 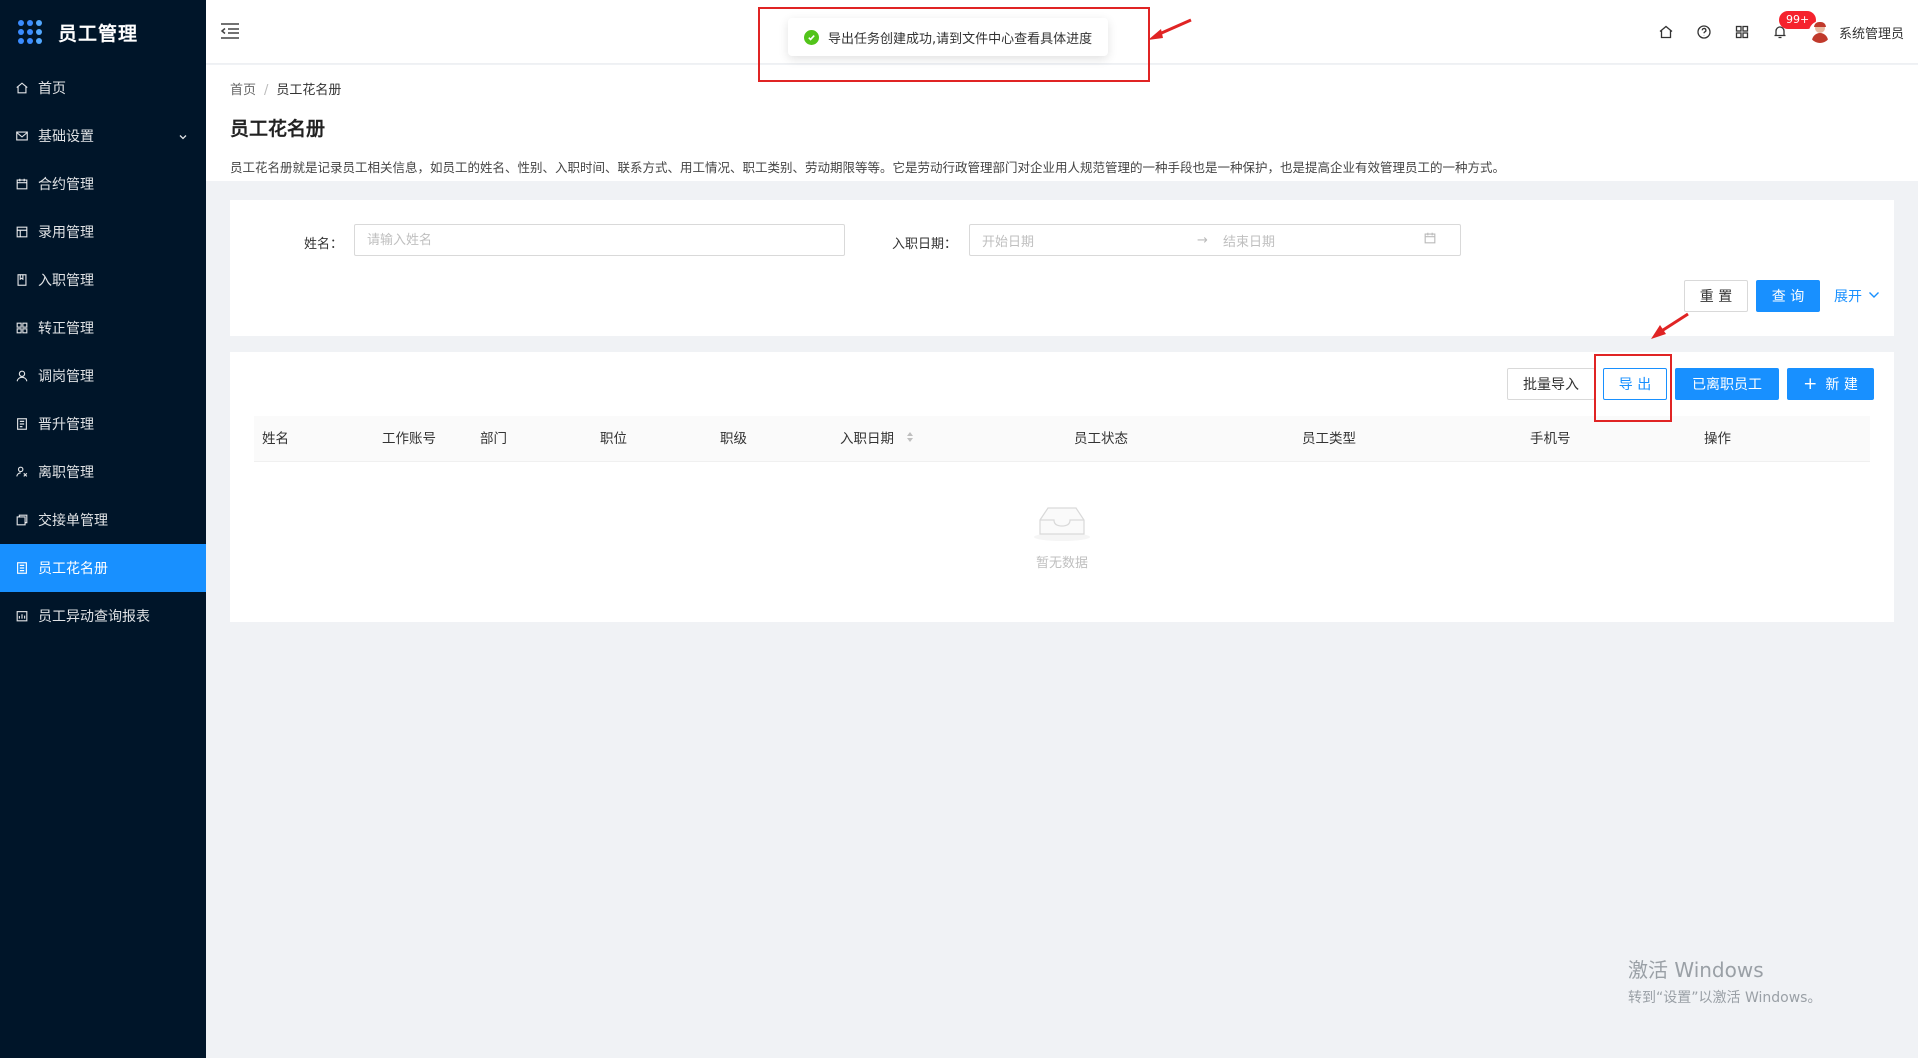 What do you see at coordinates (599, 240) in the screenshot?
I see `name-input` at bounding box center [599, 240].